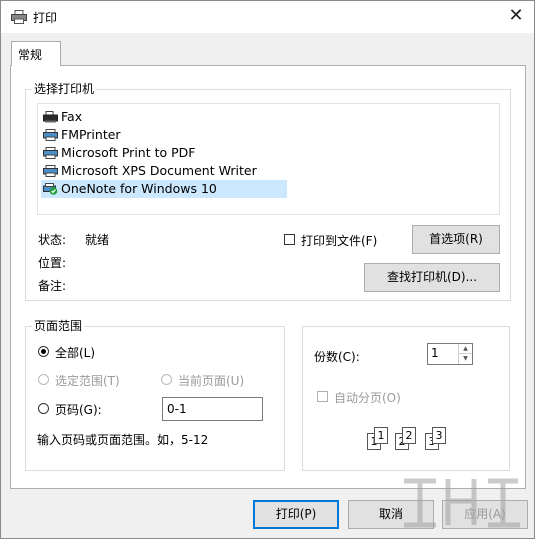  What do you see at coordinates (45, 18) in the screenshot?
I see `window-title: 打印` at bounding box center [45, 18].